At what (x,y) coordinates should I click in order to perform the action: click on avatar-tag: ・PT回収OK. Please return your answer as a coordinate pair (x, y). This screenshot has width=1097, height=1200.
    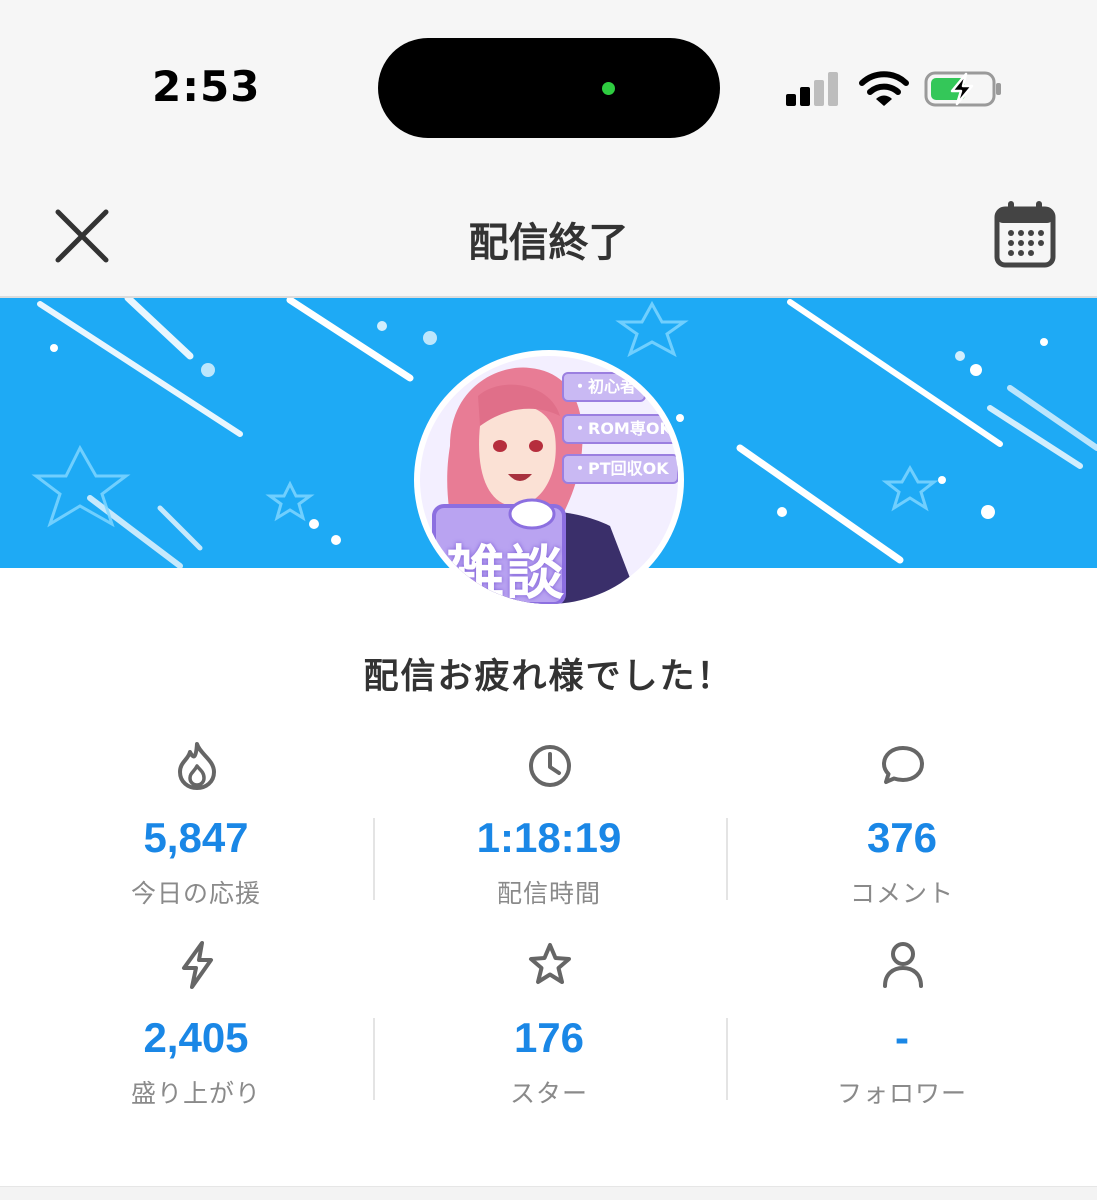
    Looking at the image, I should click on (620, 469).